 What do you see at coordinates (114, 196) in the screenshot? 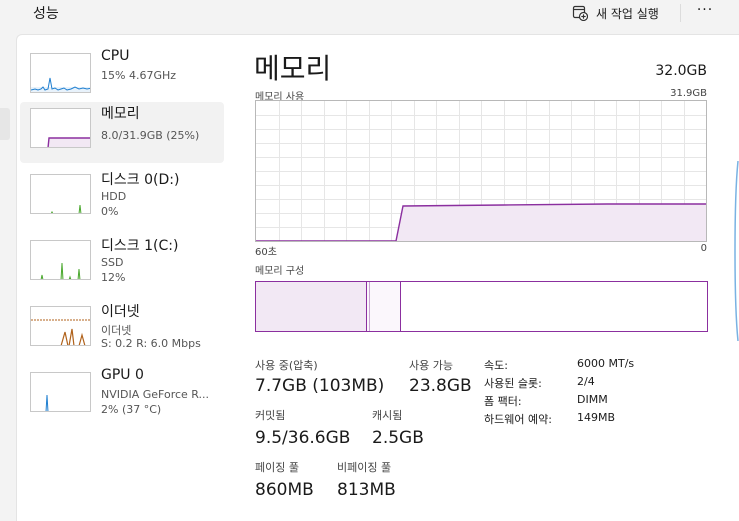
I see `sidebar-item-type: HDD` at bounding box center [114, 196].